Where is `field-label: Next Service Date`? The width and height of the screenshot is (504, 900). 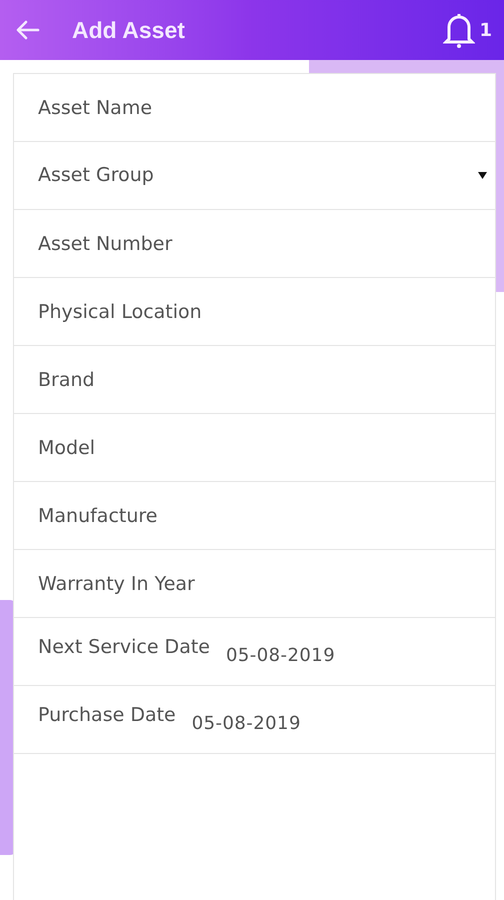 field-label: Next Service Date is located at coordinates (124, 647).